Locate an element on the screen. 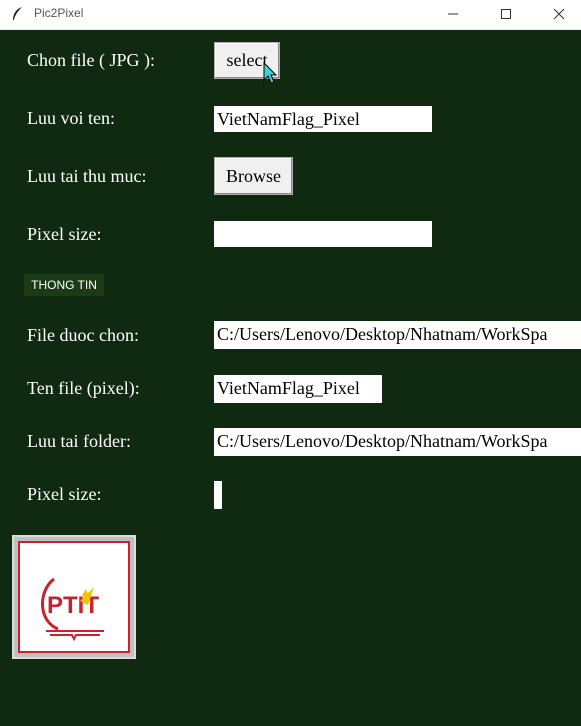 The height and width of the screenshot is (726, 581). chosen-file-value: C:/Users/Lenovo/Desktop/Nhatnam/WorkSpa is located at coordinates (397, 335).